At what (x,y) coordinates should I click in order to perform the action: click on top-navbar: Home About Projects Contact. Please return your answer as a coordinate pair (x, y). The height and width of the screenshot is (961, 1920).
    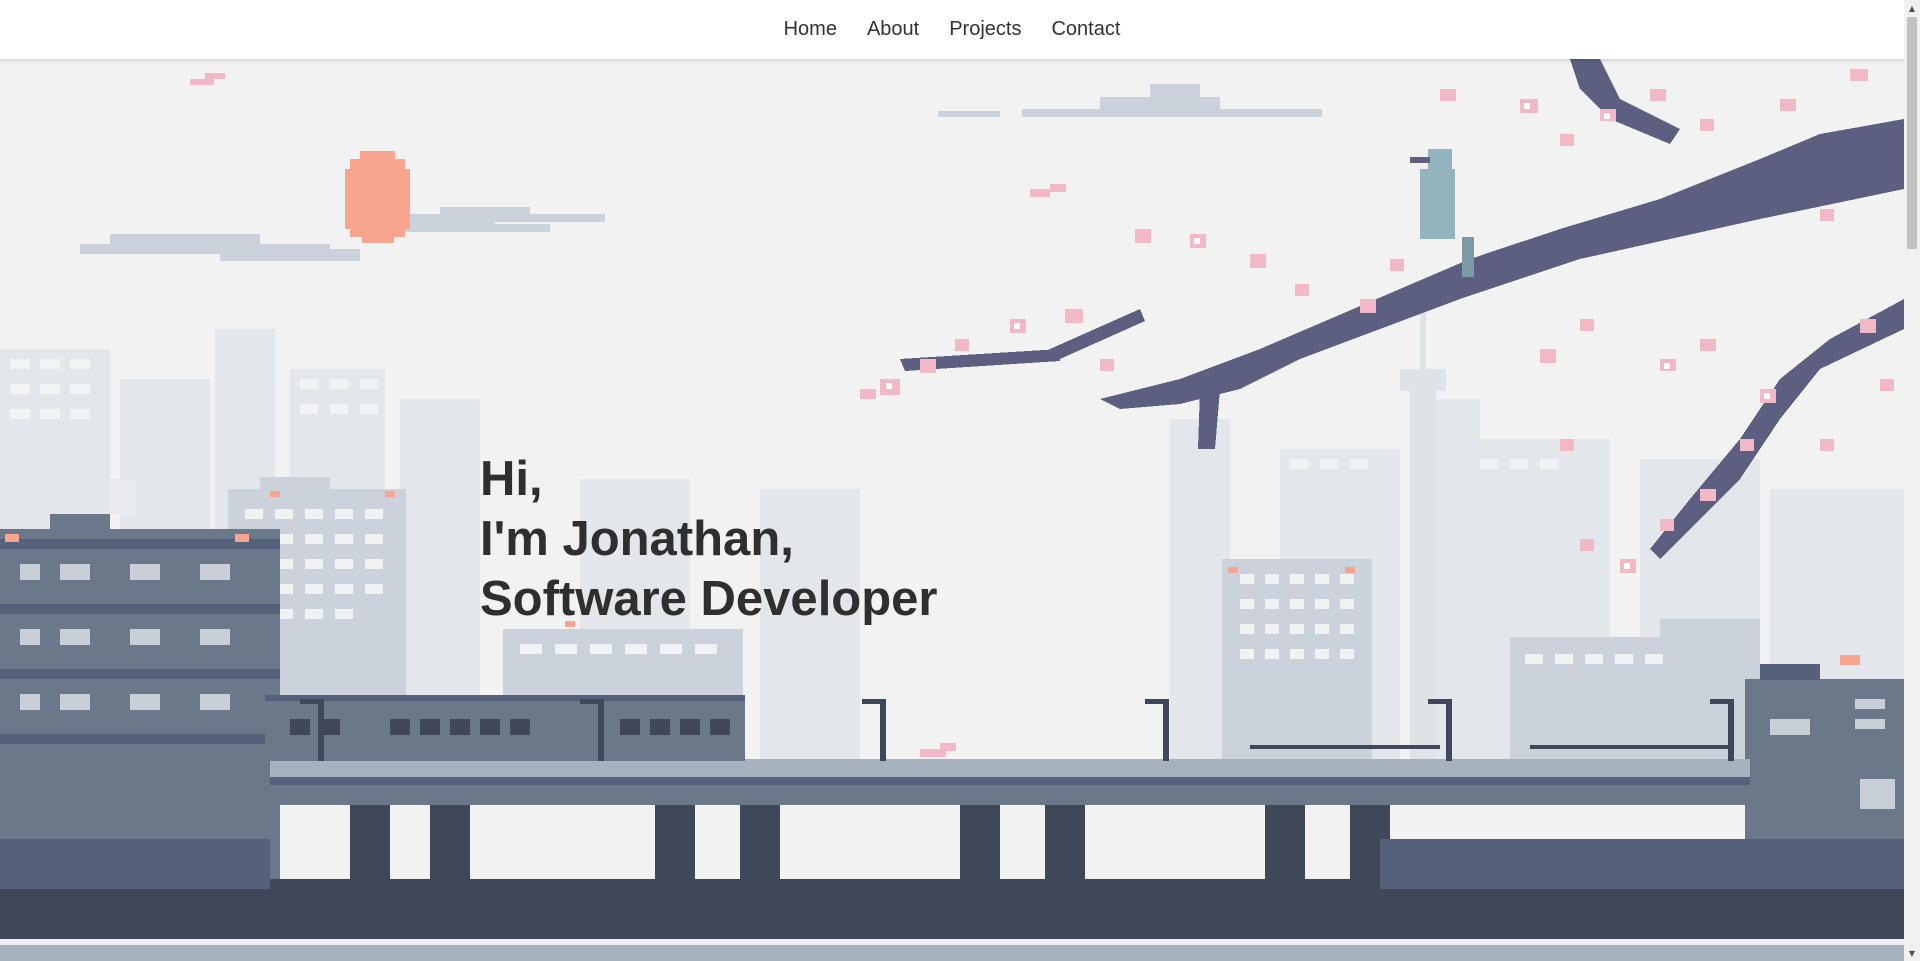
    Looking at the image, I should click on (952, 29).